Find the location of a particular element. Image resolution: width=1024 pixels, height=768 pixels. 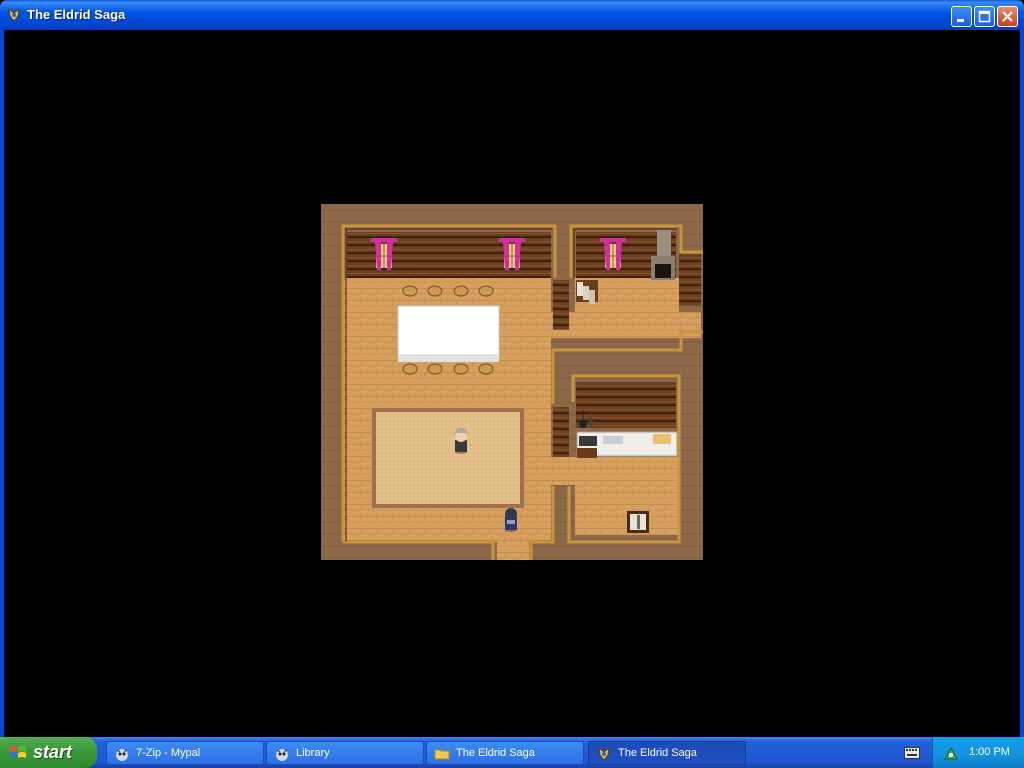

divider-wall-upper is located at coordinates (561, 305).